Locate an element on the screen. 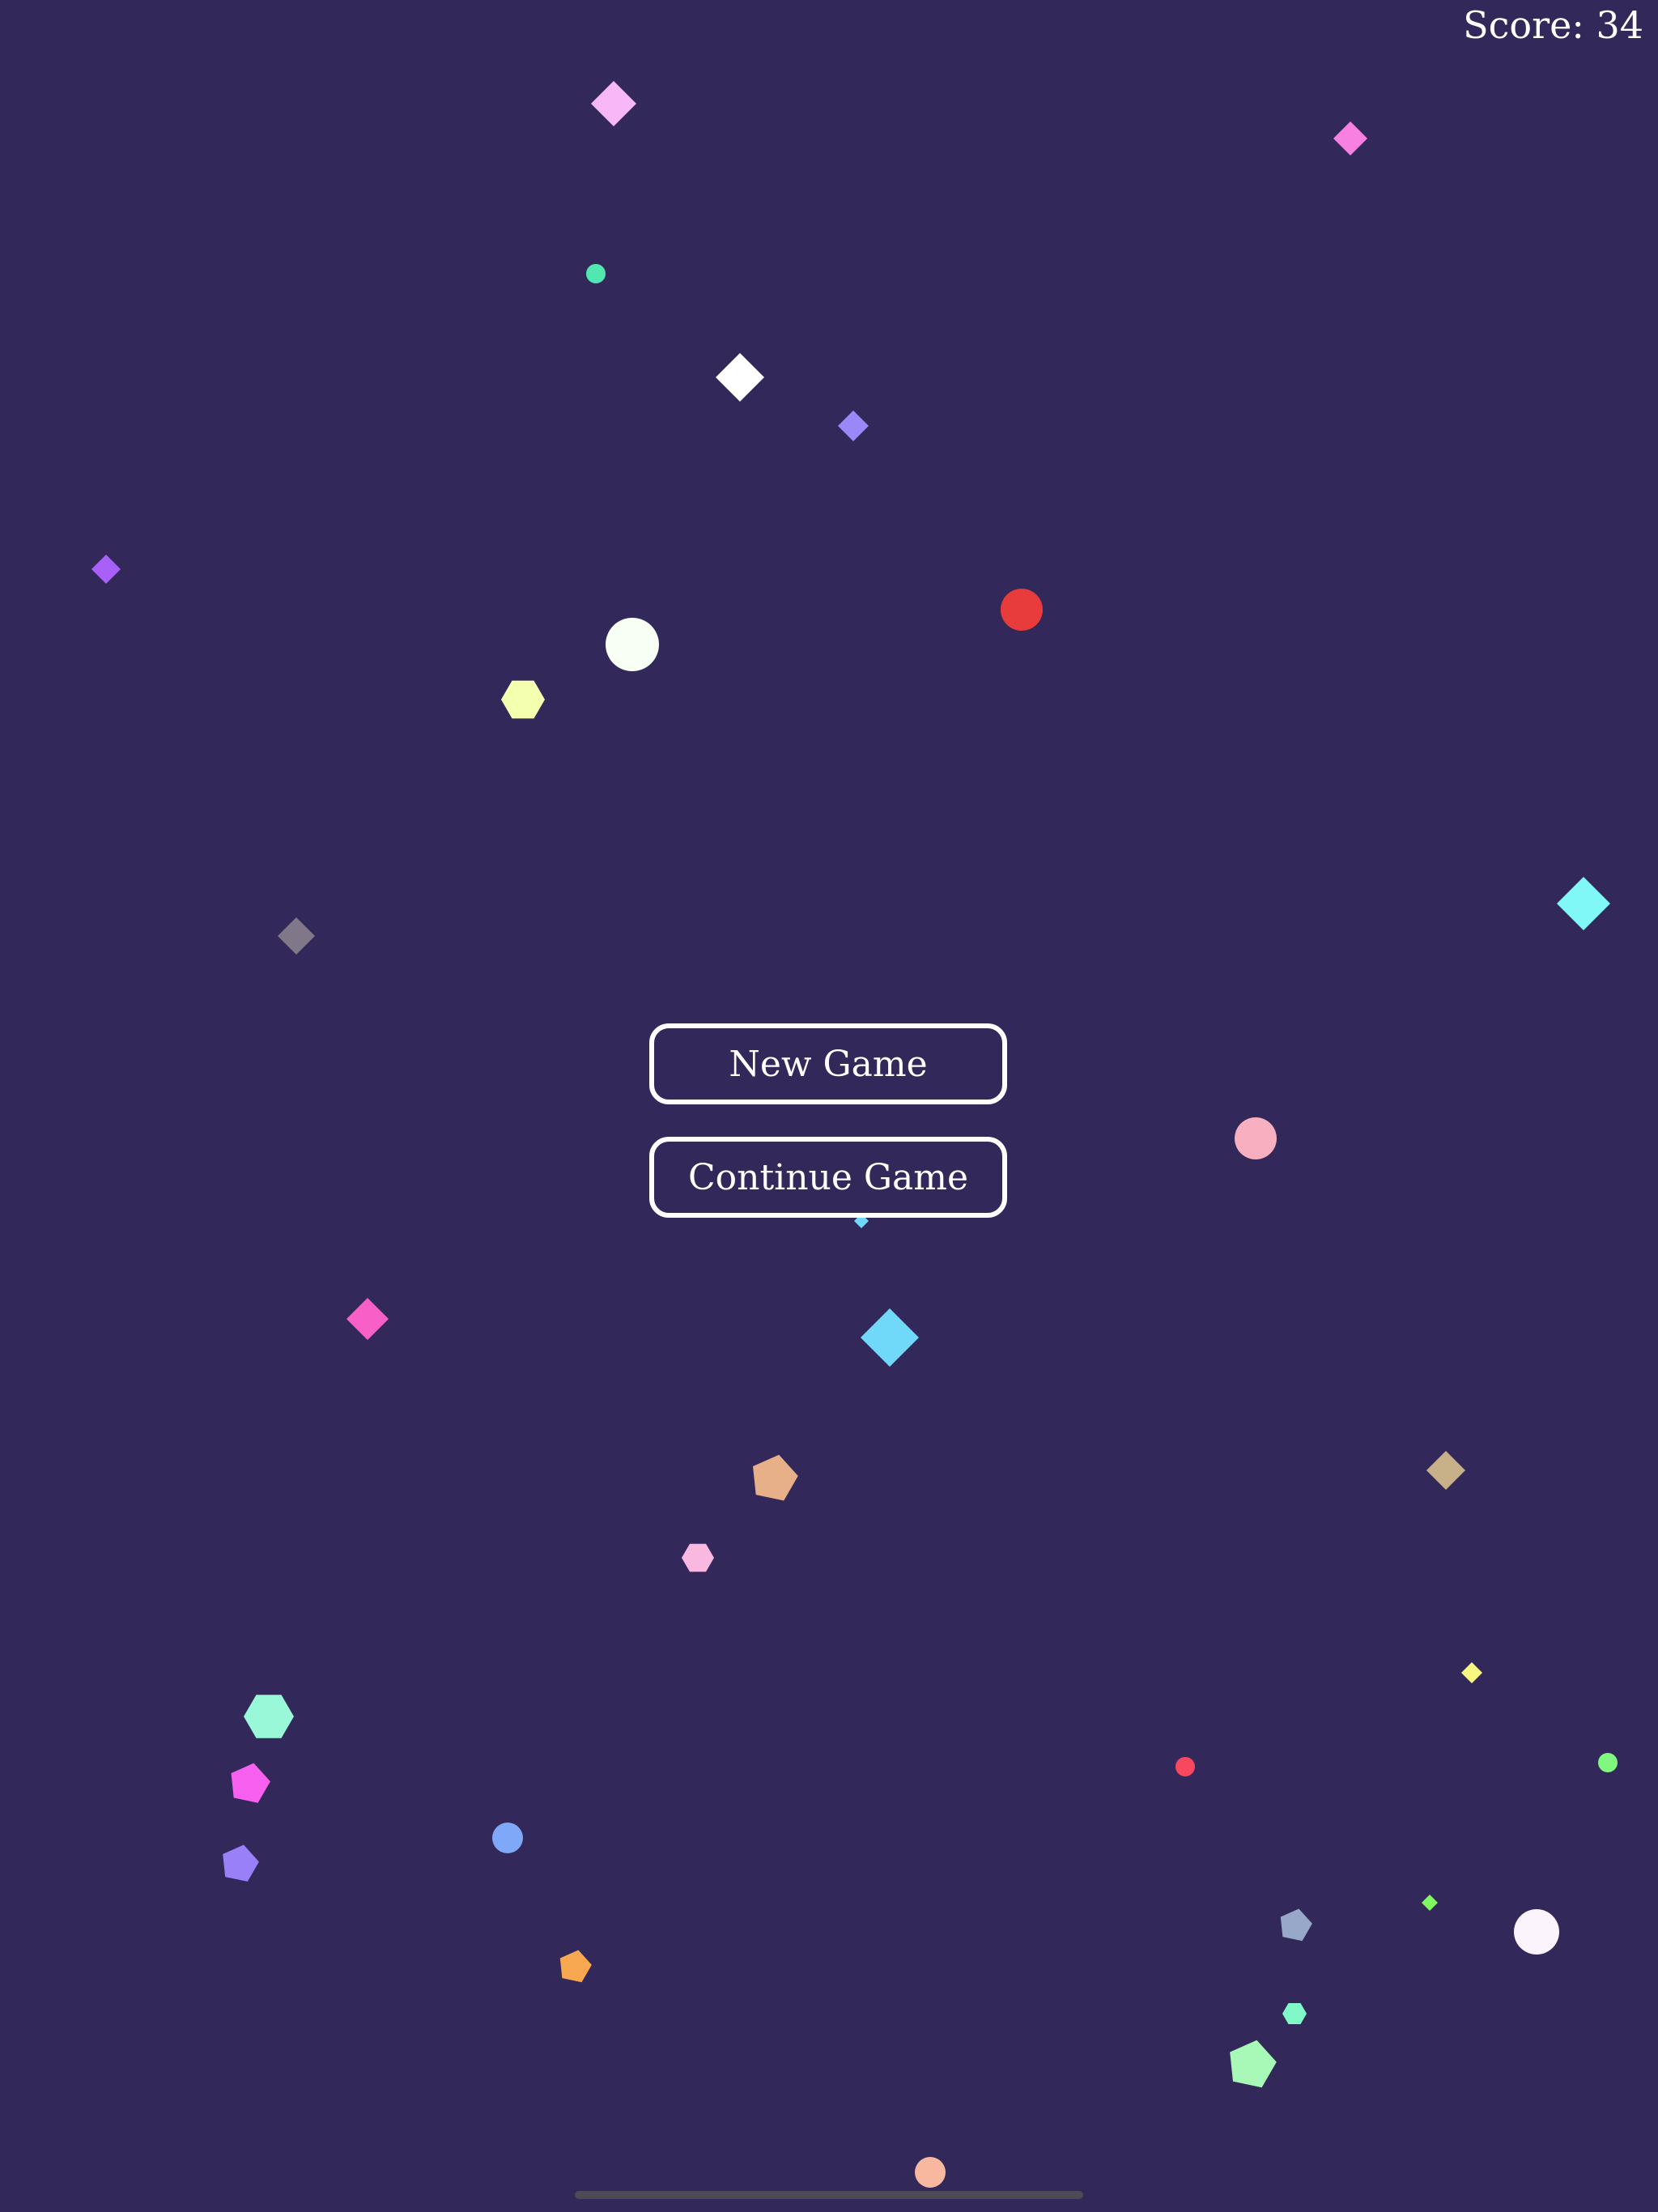 Image resolution: width=1658 pixels, height=2212 pixels. home-indicator is located at coordinates (829, 2195).